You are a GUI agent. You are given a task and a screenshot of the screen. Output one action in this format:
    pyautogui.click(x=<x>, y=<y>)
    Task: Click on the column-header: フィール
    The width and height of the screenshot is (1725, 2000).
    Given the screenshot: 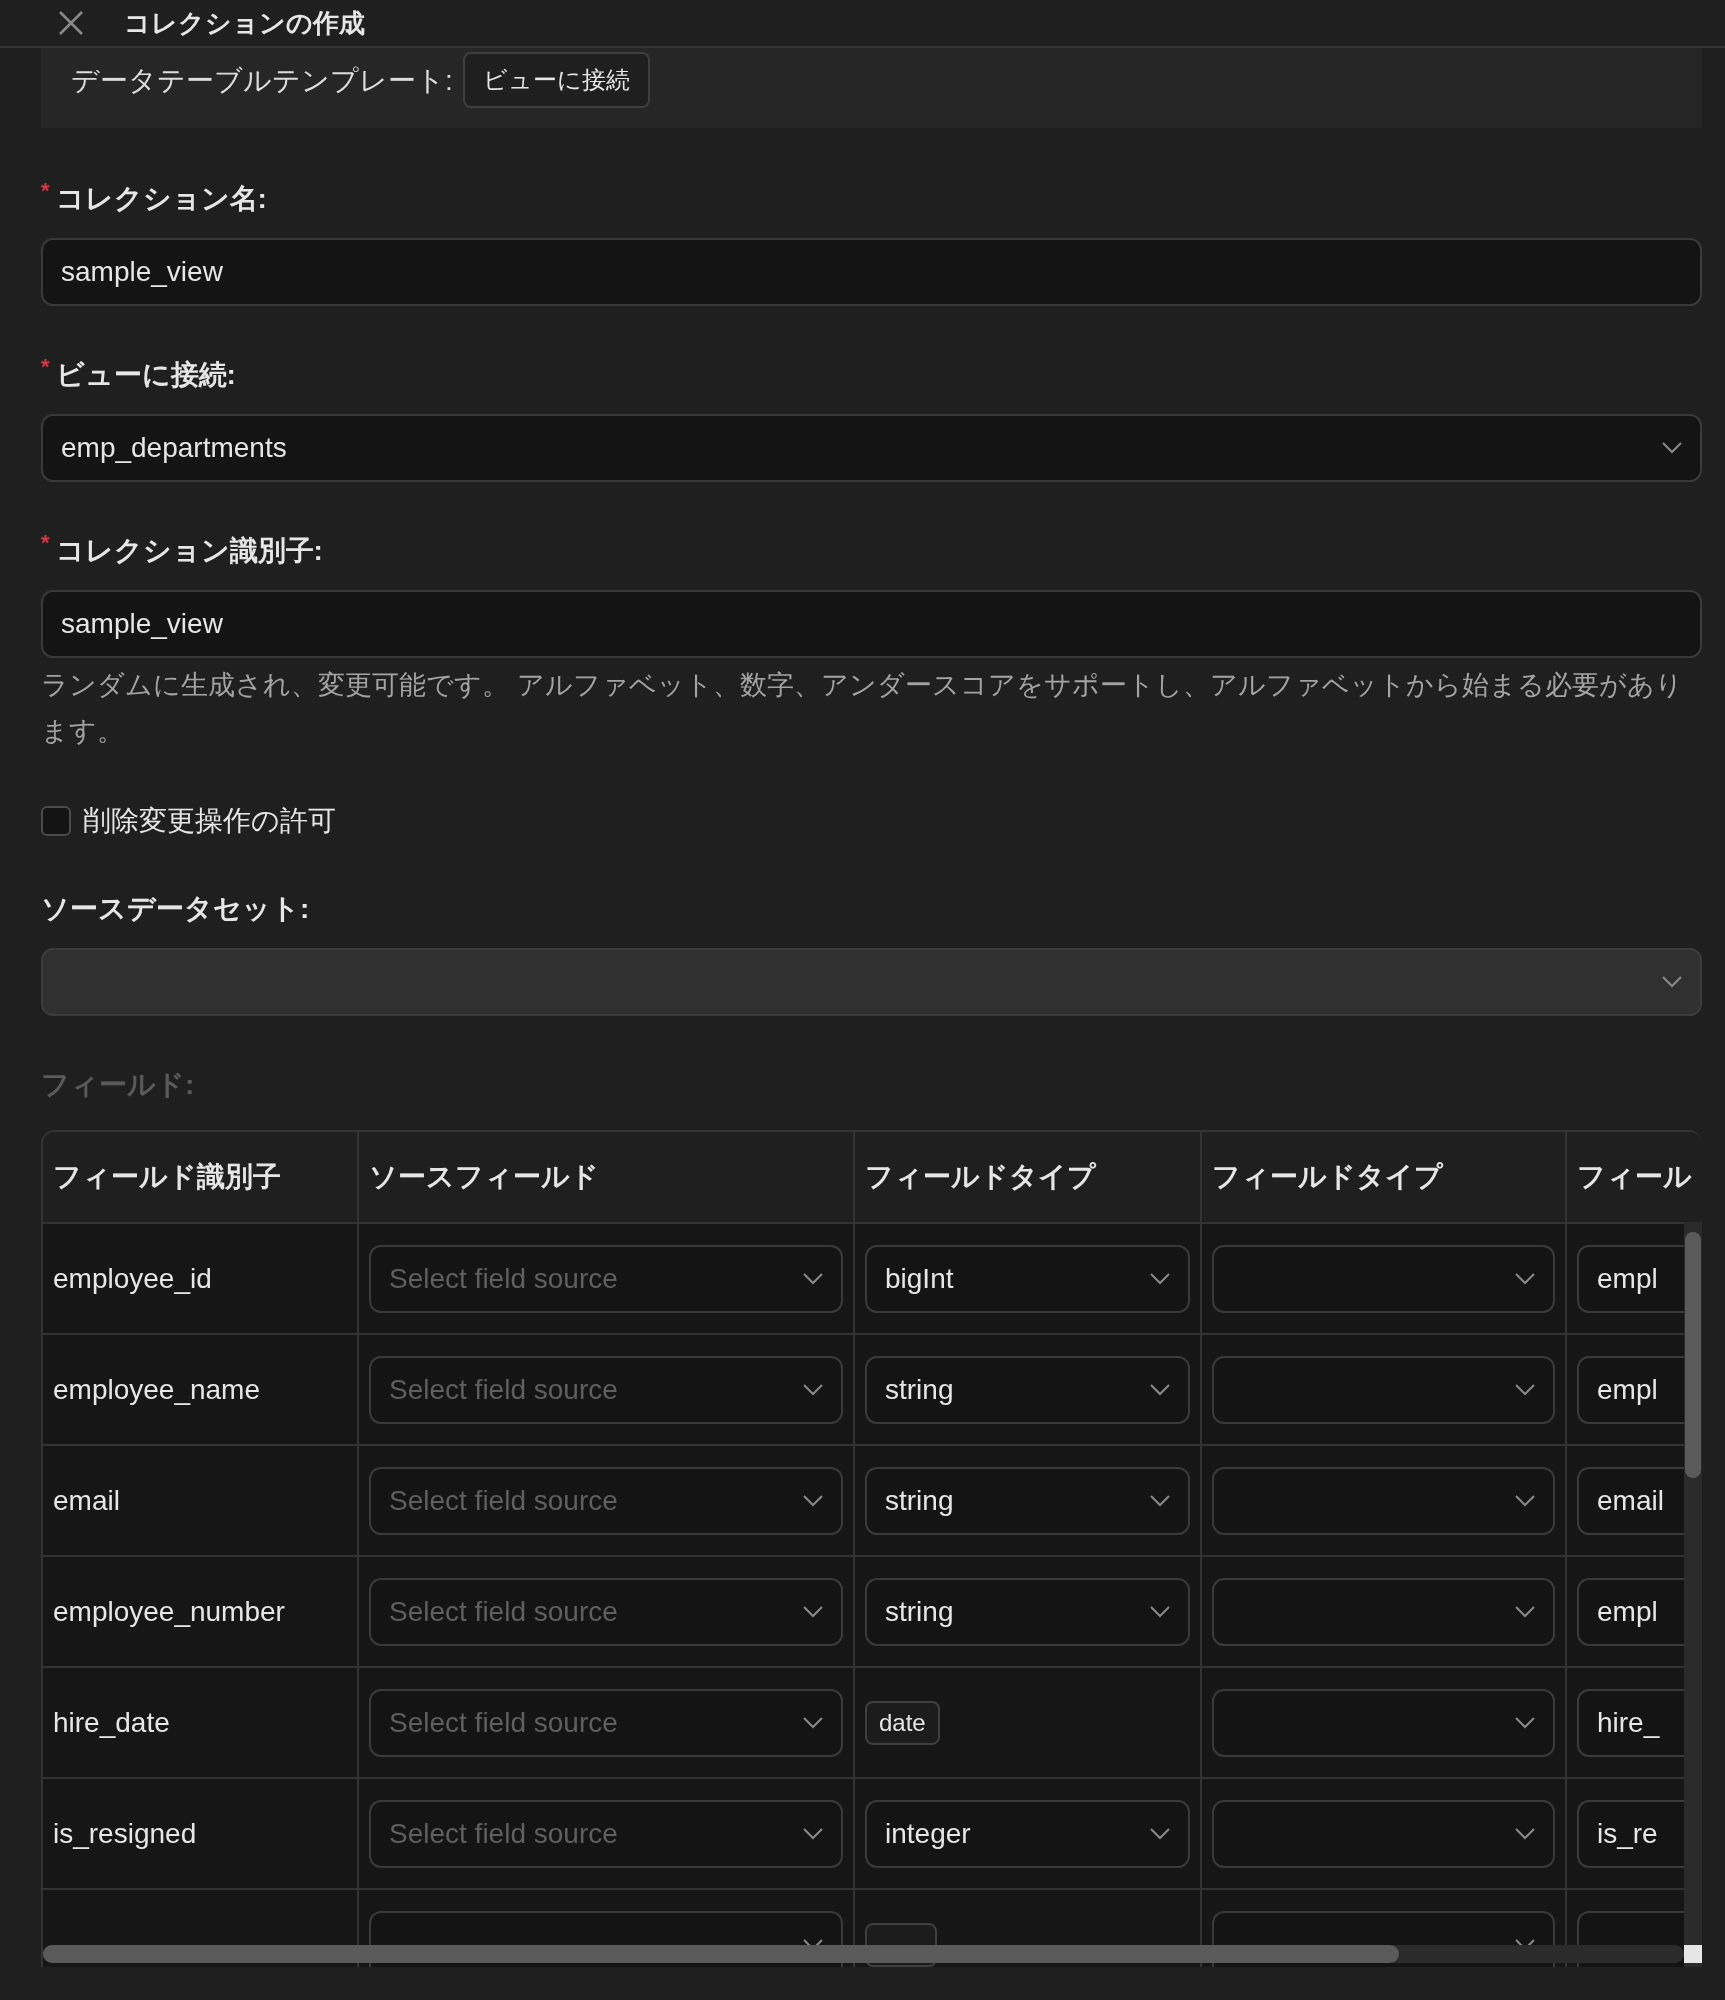 What is the action you would take?
    pyautogui.click(x=1634, y=1178)
    